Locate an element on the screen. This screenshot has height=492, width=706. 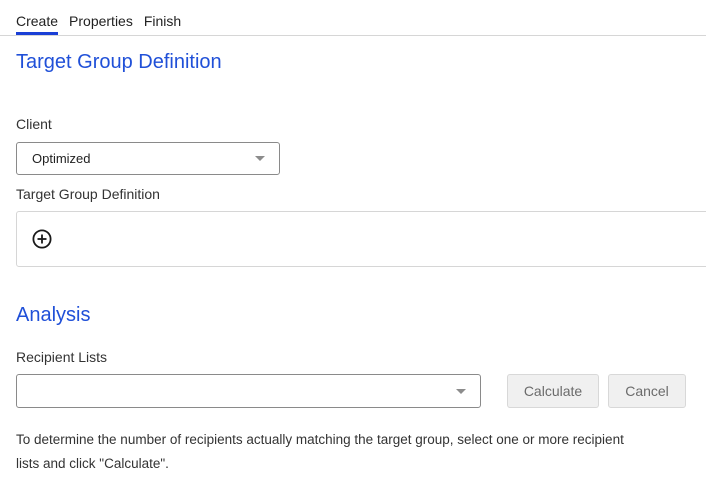
recipient-lists-label: Recipient Lists is located at coordinates (62, 357).